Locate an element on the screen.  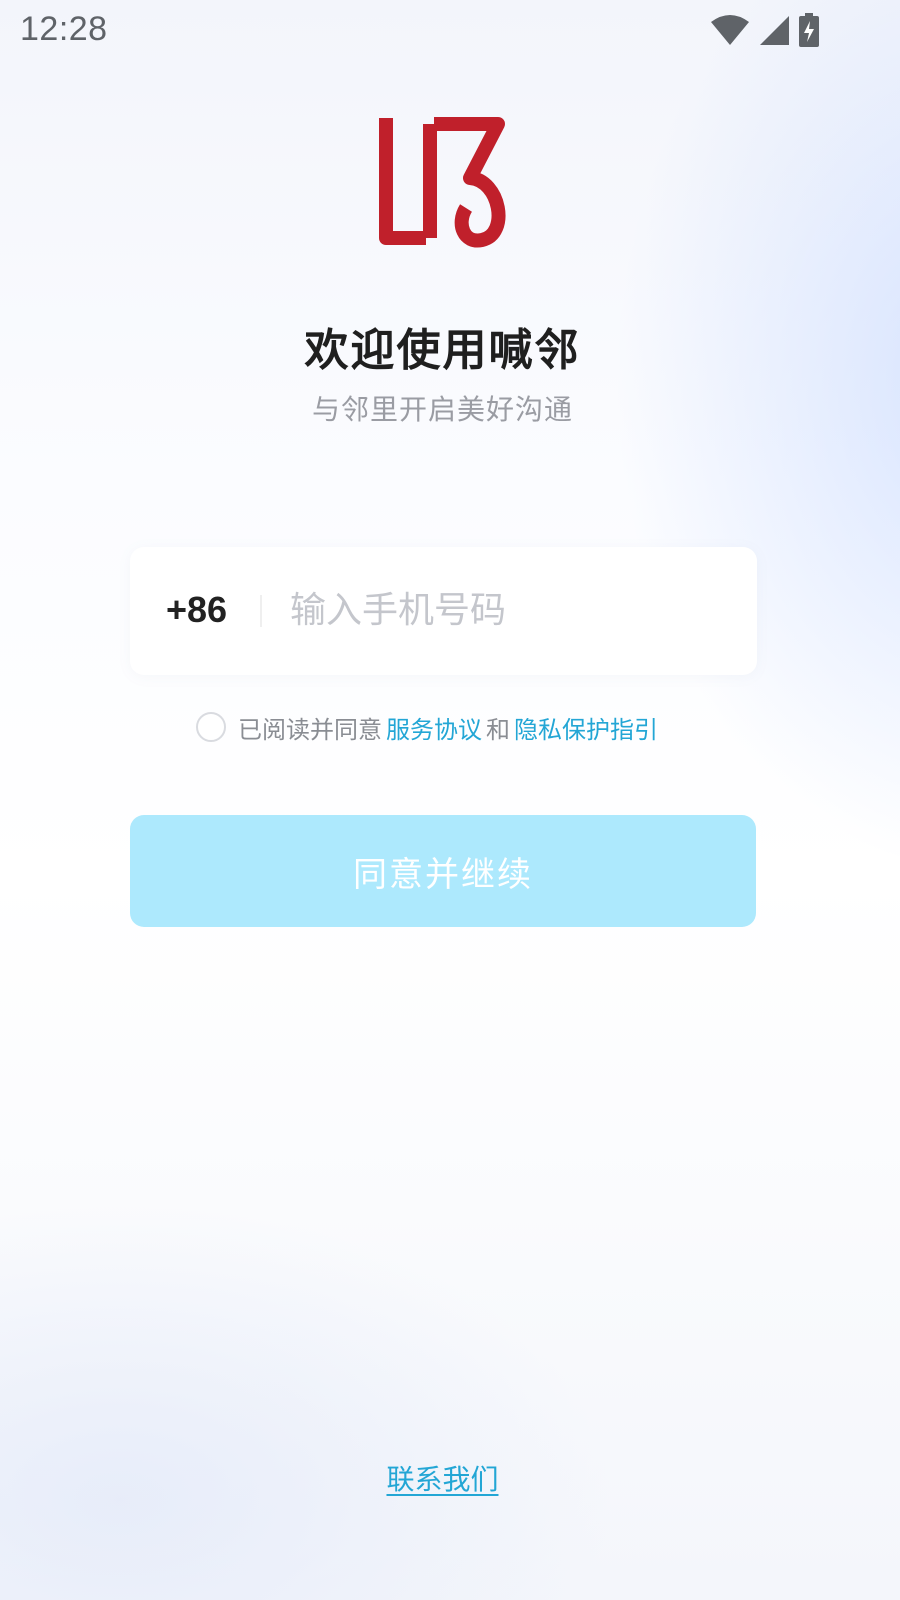
welcome-subtitle: 与邻里开启美好沟通 is located at coordinates (442, 409).